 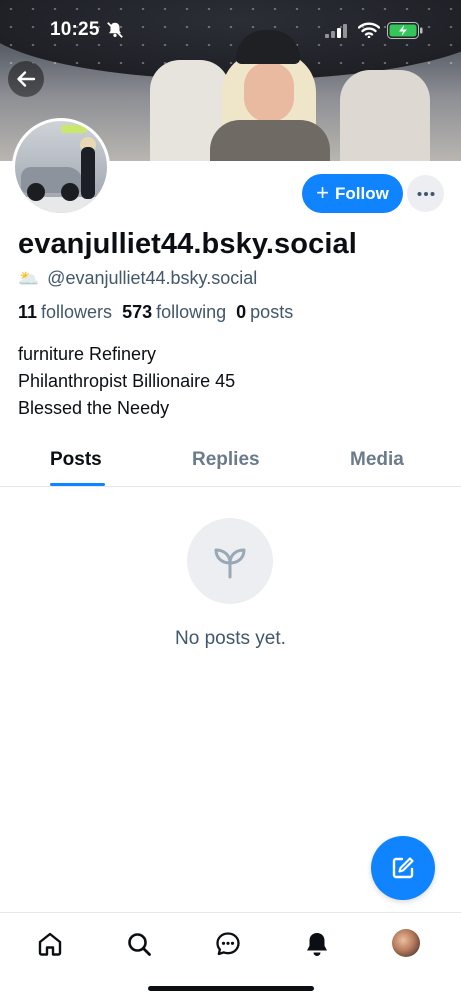 I want to click on handle-row: 🌥️ @evanjulliet44.bsky.social, so click(x=137, y=278).